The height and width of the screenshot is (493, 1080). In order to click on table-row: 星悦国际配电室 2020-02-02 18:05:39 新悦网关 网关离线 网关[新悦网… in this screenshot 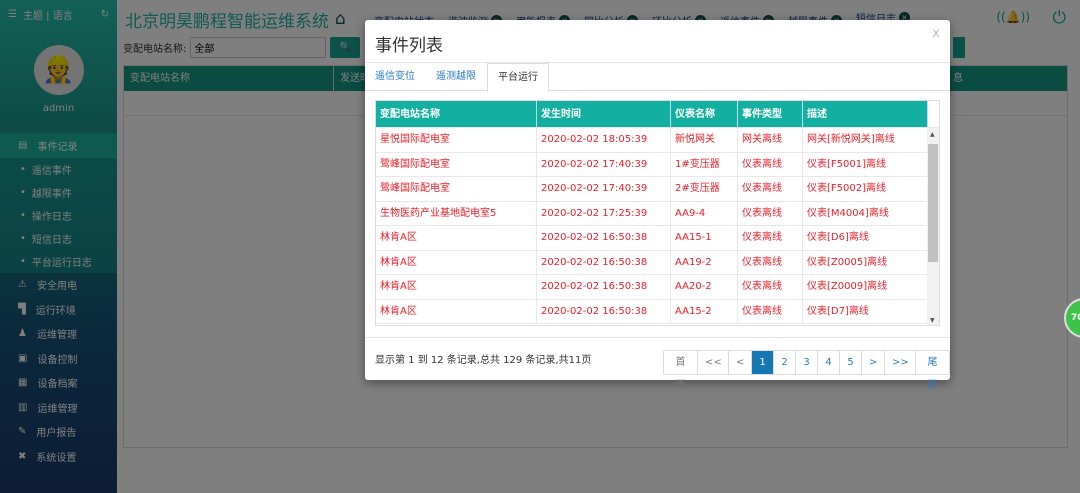, I will do `click(657, 140)`.